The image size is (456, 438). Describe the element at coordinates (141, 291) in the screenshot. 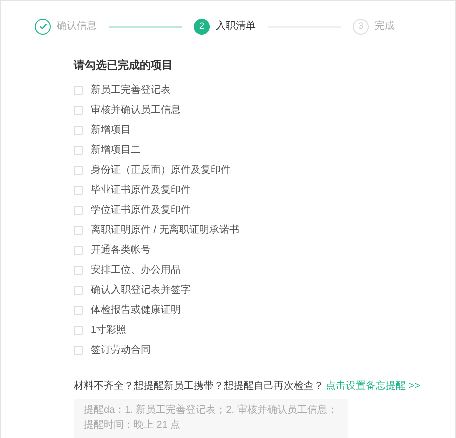

I see `checklist-item-label: 确认入职登记表并签字` at that location.